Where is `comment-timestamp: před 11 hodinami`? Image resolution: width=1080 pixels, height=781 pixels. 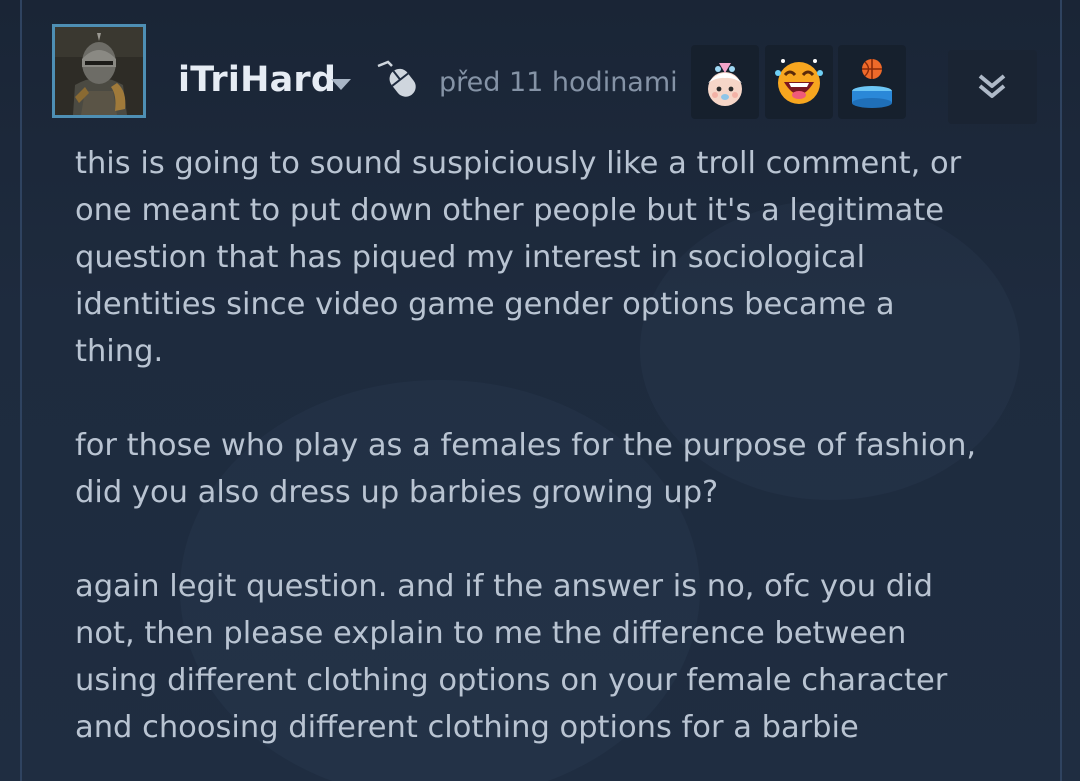
comment-timestamp: před 11 hodinami is located at coordinates (558, 82).